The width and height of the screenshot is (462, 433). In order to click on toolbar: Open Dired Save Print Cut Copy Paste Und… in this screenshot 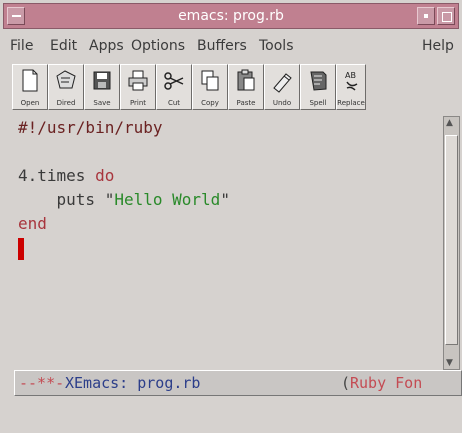, I will do `click(237, 89)`.